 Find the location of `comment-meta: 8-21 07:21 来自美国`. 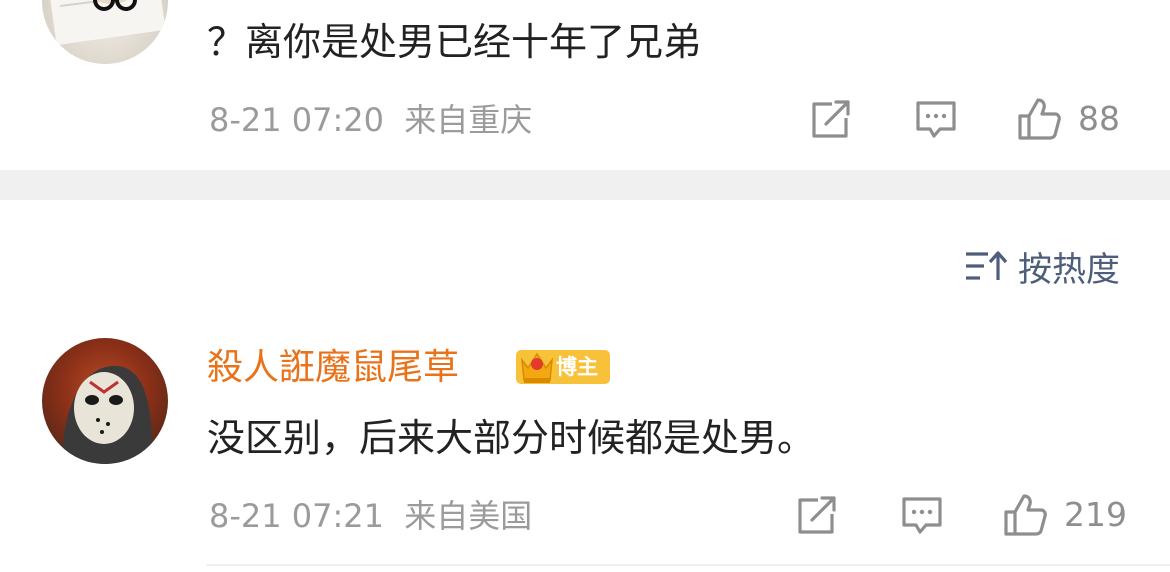

comment-meta: 8-21 07:21 来自美国 is located at coordinates (370, 516).